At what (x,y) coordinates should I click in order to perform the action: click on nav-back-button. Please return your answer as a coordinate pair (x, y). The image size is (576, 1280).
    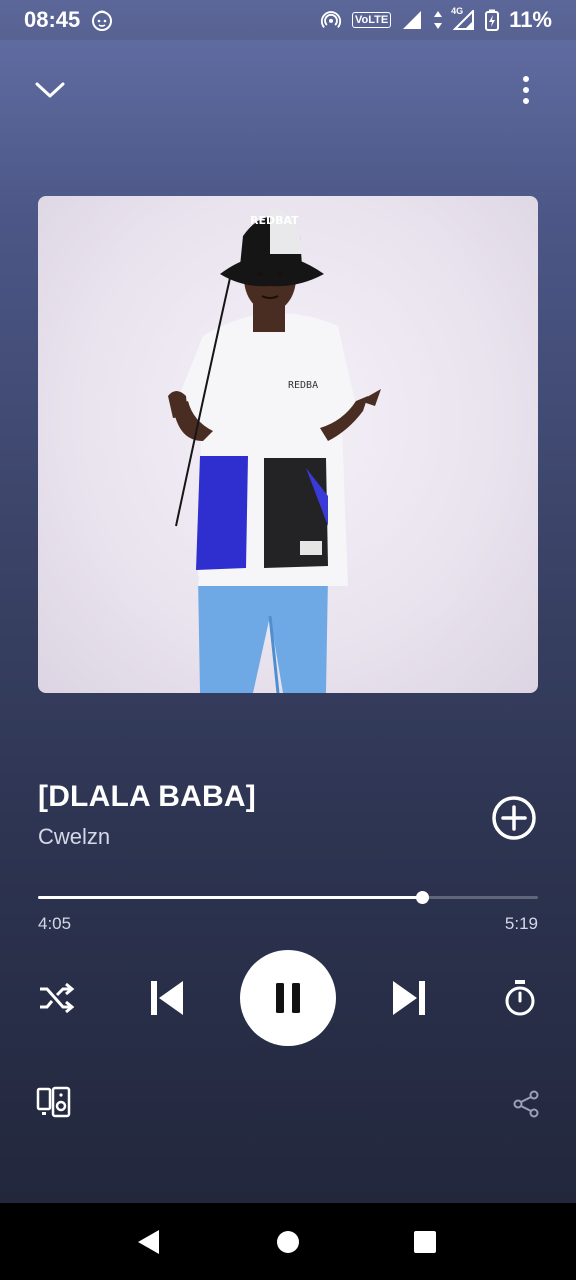
    Looking at the image, I should click on (148, 1241).